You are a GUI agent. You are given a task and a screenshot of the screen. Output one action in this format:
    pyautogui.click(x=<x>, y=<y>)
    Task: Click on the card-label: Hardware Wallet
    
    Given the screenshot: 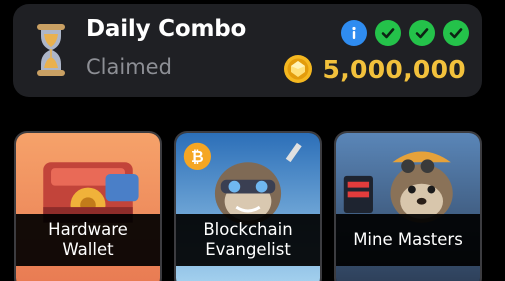 What is the action you would take?
    pyautogui.click(x=88, y=240)
    